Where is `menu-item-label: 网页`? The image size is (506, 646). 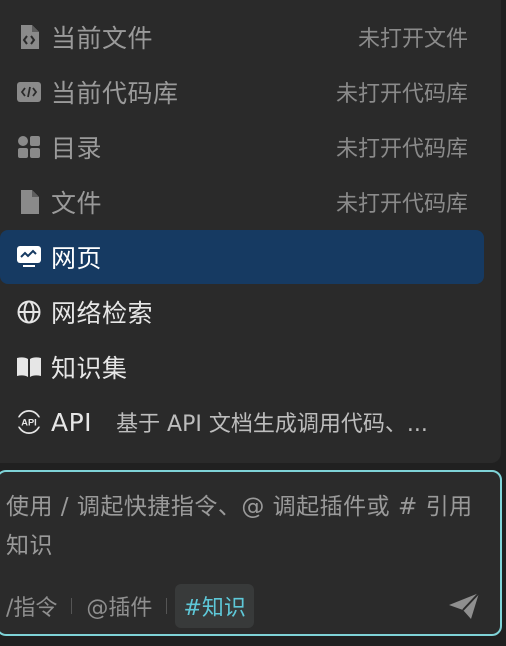 menu-item-label: 网页 is located at coordinates (77, 258).